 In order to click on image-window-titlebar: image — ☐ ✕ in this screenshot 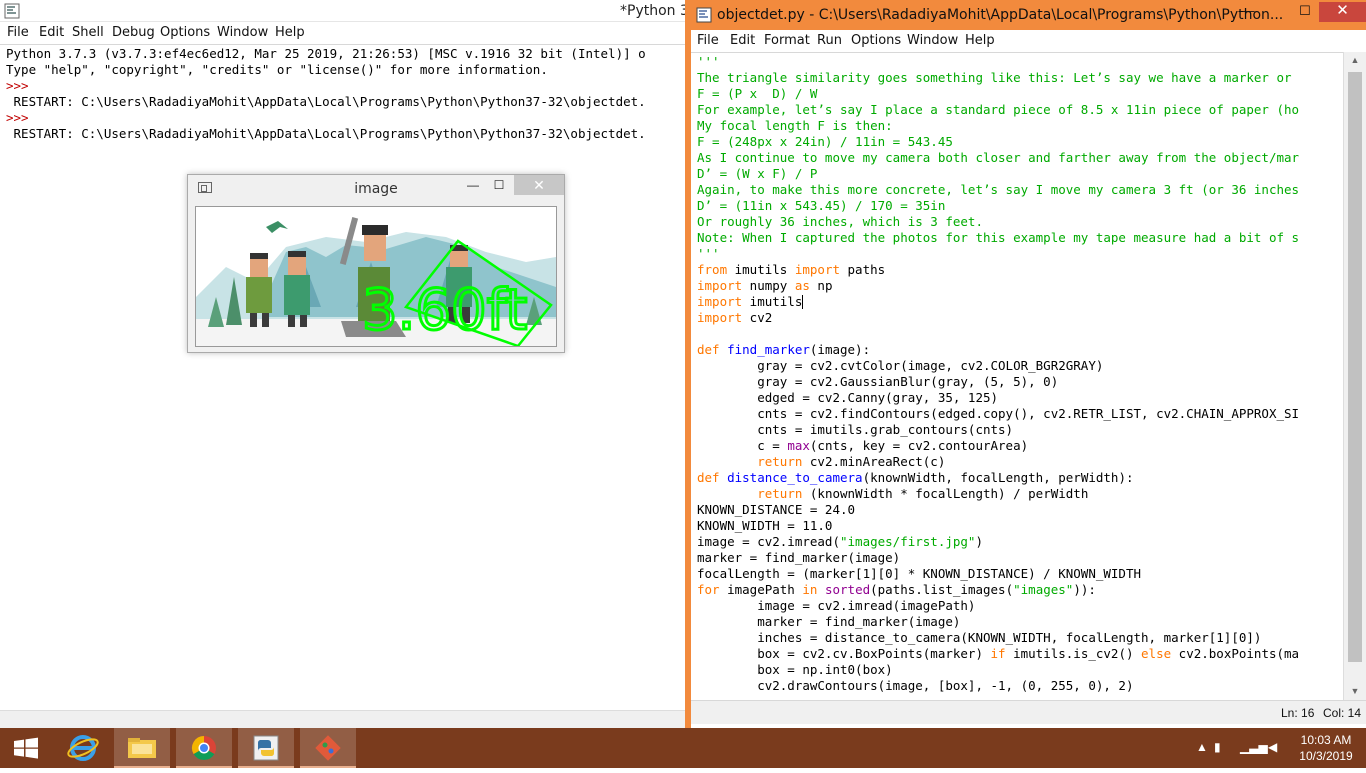, I will do `click(376, 188)`.